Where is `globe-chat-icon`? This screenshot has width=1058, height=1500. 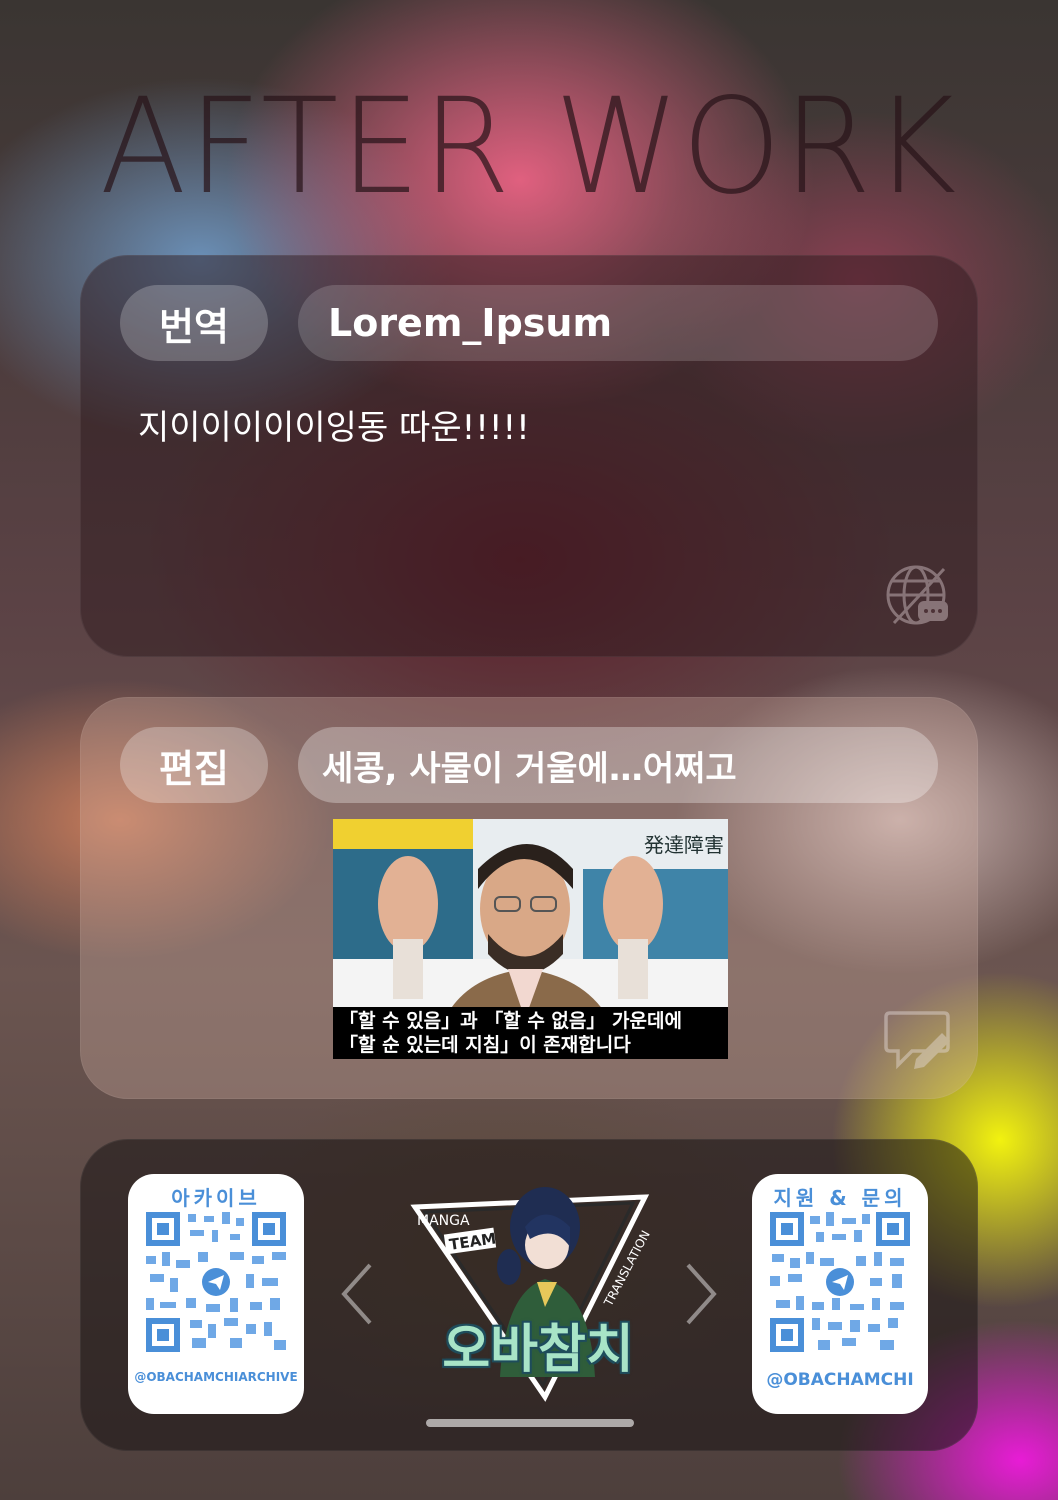 globe-chat-icon is located at coordinates (917, 595).